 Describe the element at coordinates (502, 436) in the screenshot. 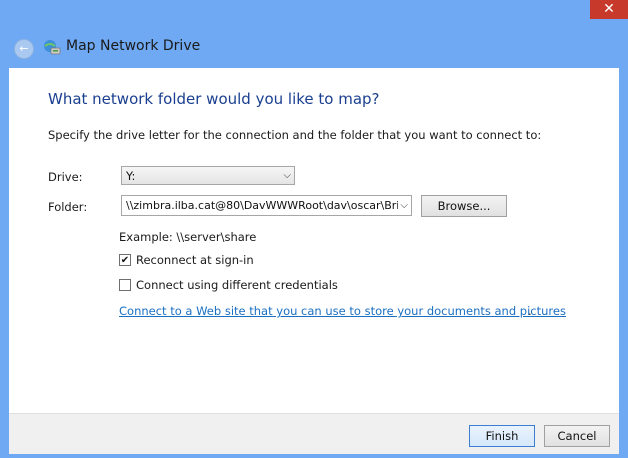

I see `finish-button: Finish` at that location.